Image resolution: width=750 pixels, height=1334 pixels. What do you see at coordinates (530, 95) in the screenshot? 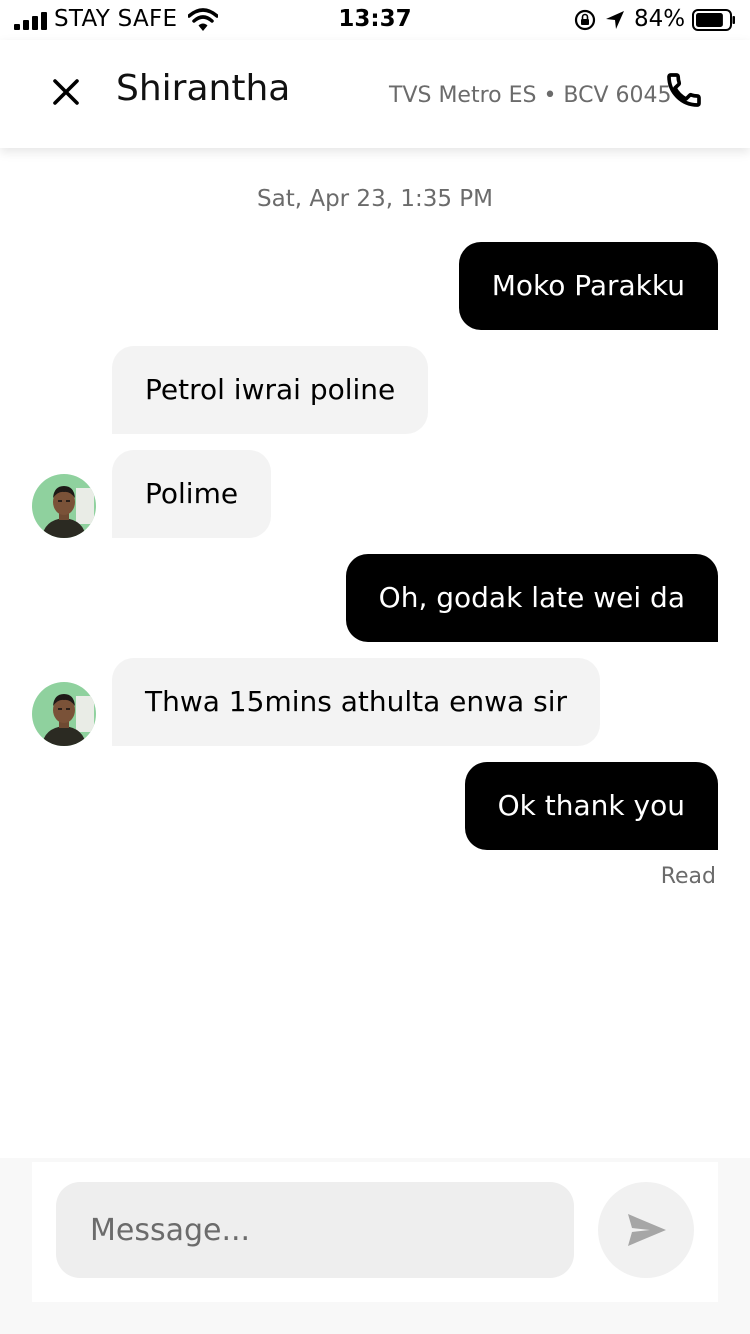
I see `vehicle-info: TVS Metro ES • BCV 6045` at bounding box center [530, 95].